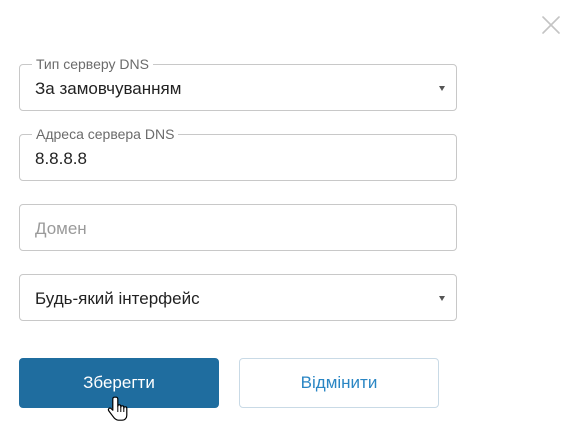 The height and width of the screenshot is (430, 576). Describe the element at coordinates (119, 383) in the screenshot. I see `save-button: Зберегти` at that location.